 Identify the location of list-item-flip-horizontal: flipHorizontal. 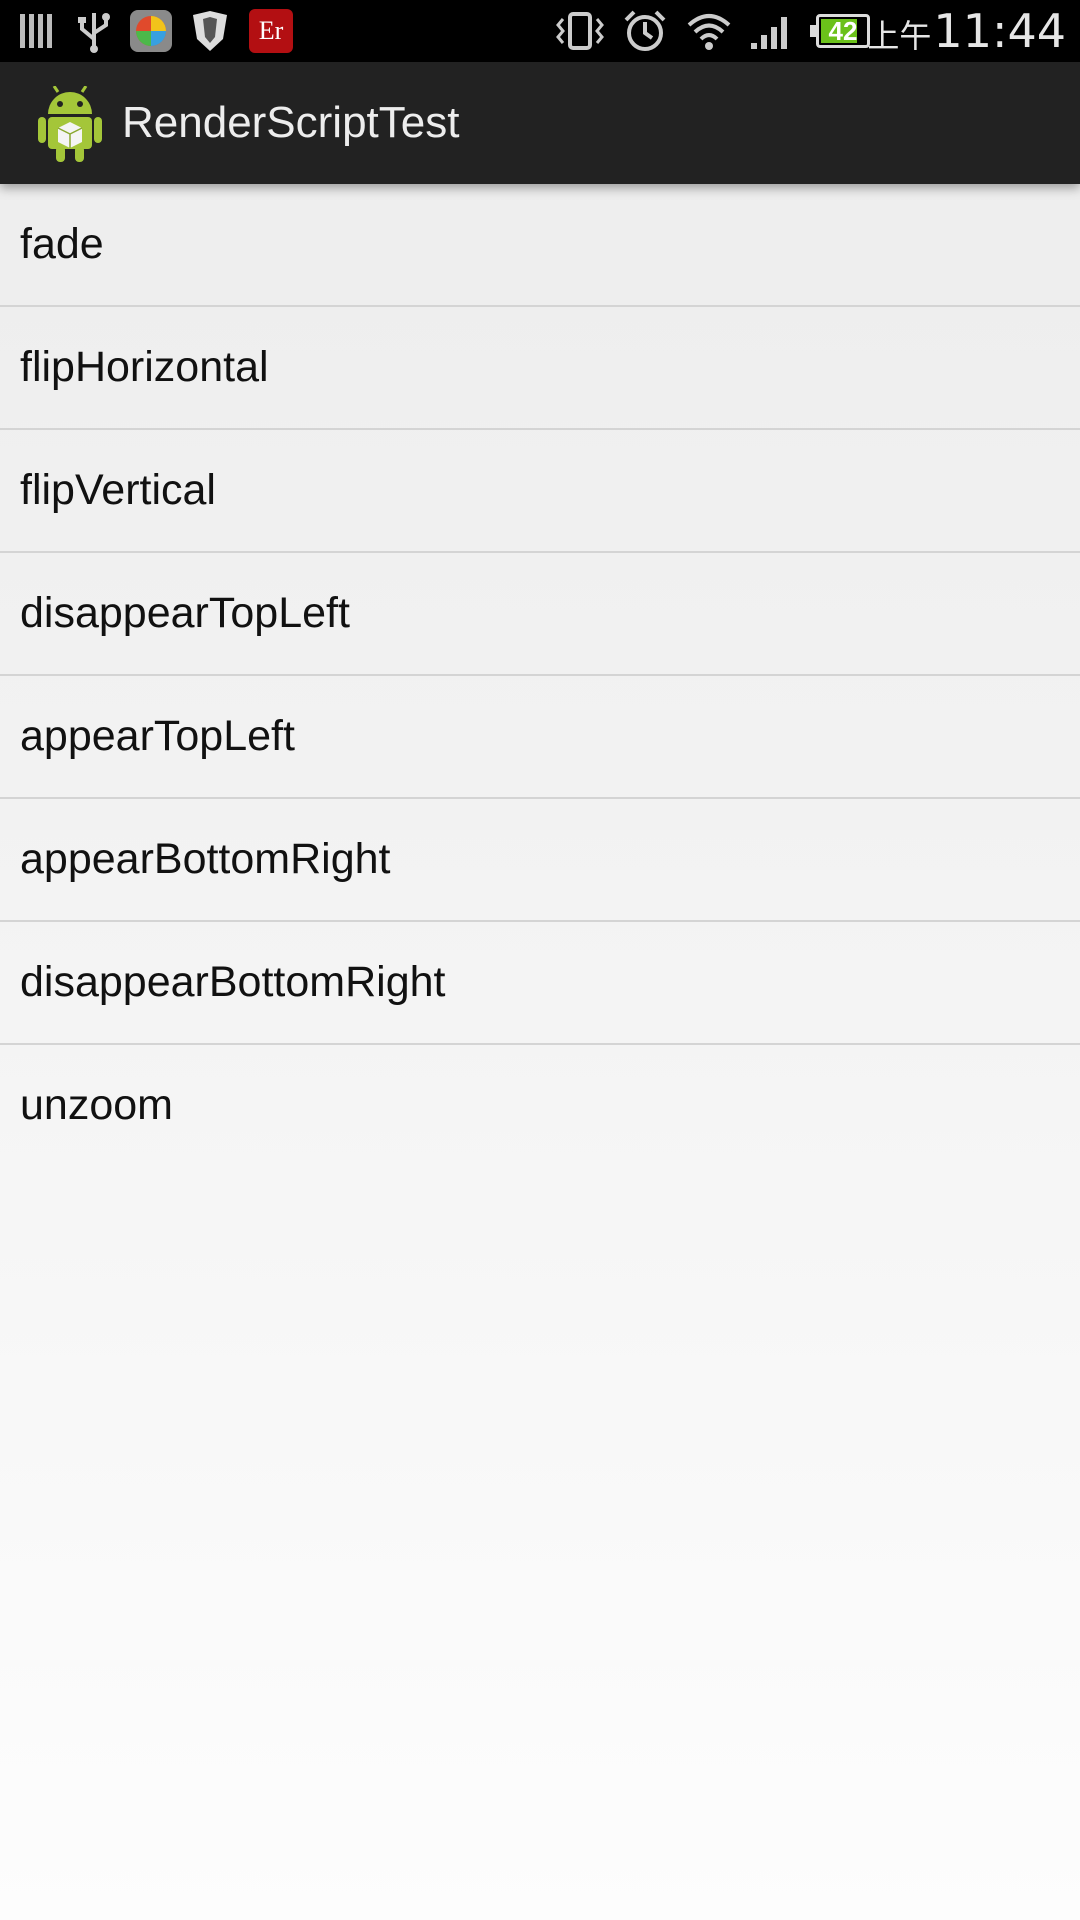
(540, 368).